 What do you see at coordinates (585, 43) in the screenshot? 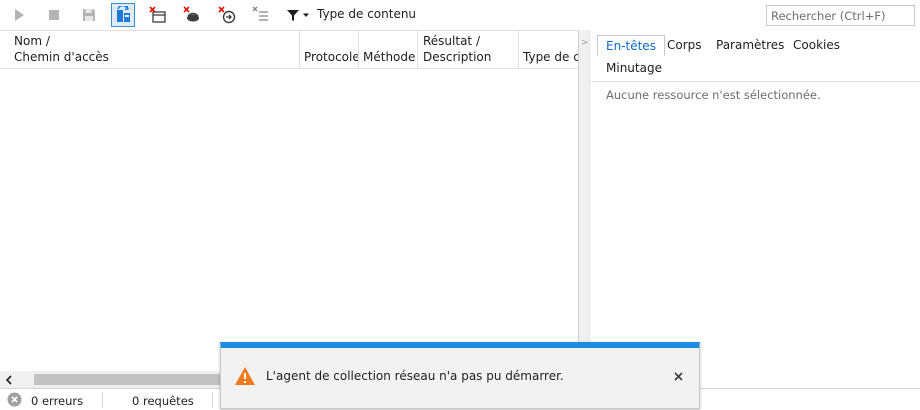
I see `expand-arrow-icon: >` at bounding box center [585, 43].